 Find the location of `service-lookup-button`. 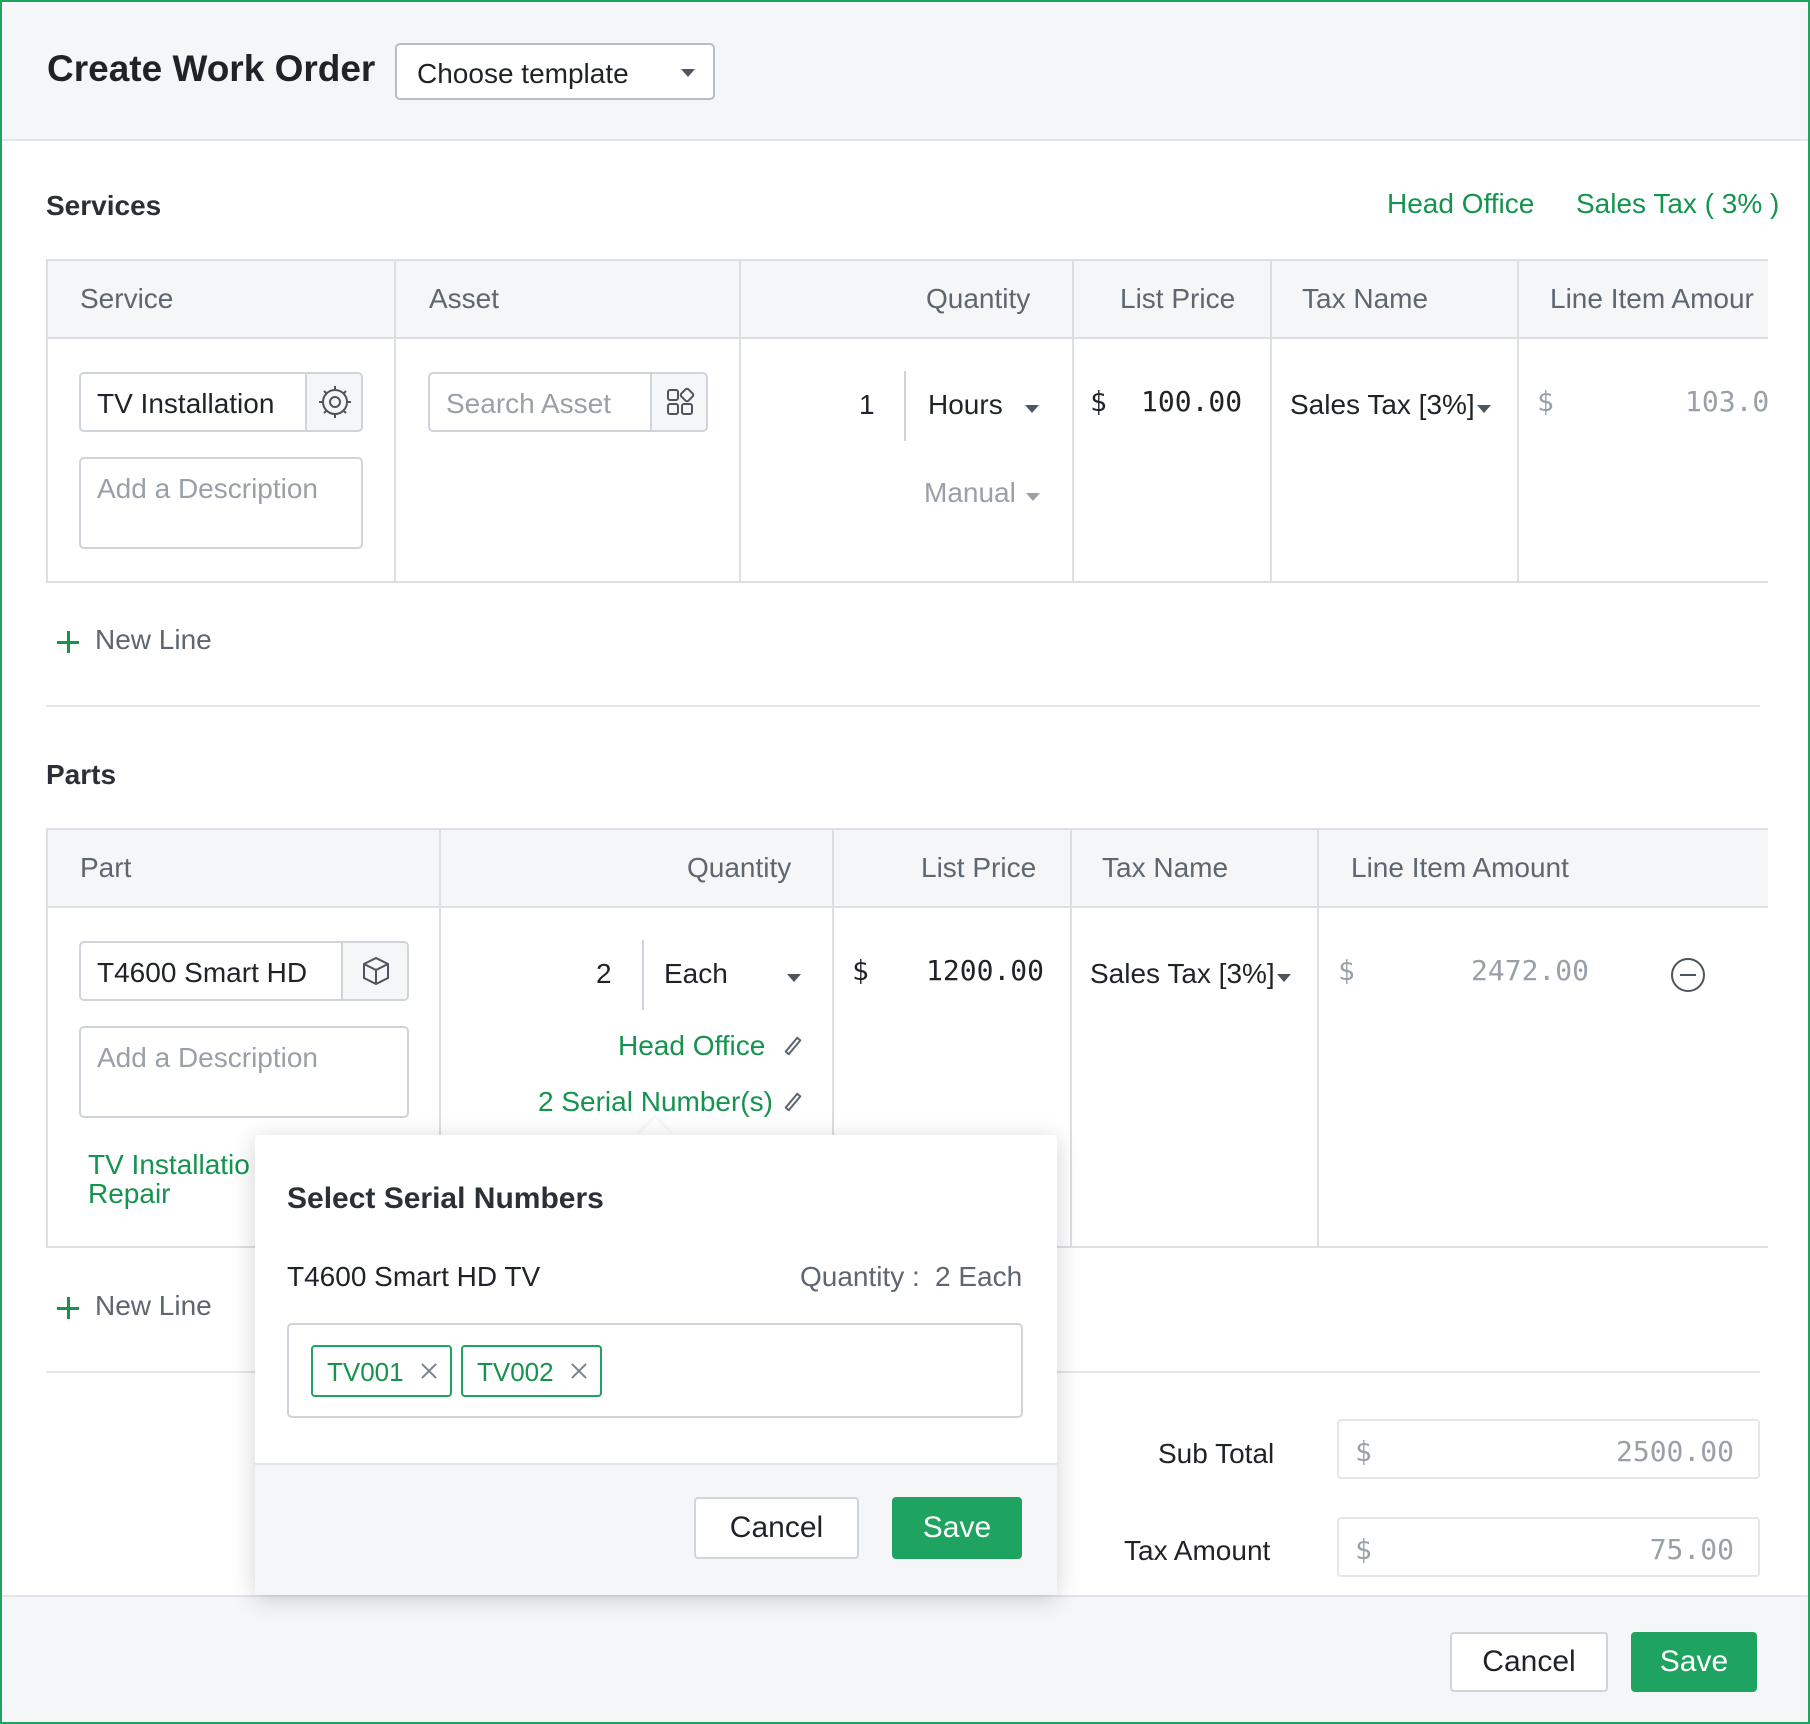

service-lookup-button is located at coordinates (333, 402).